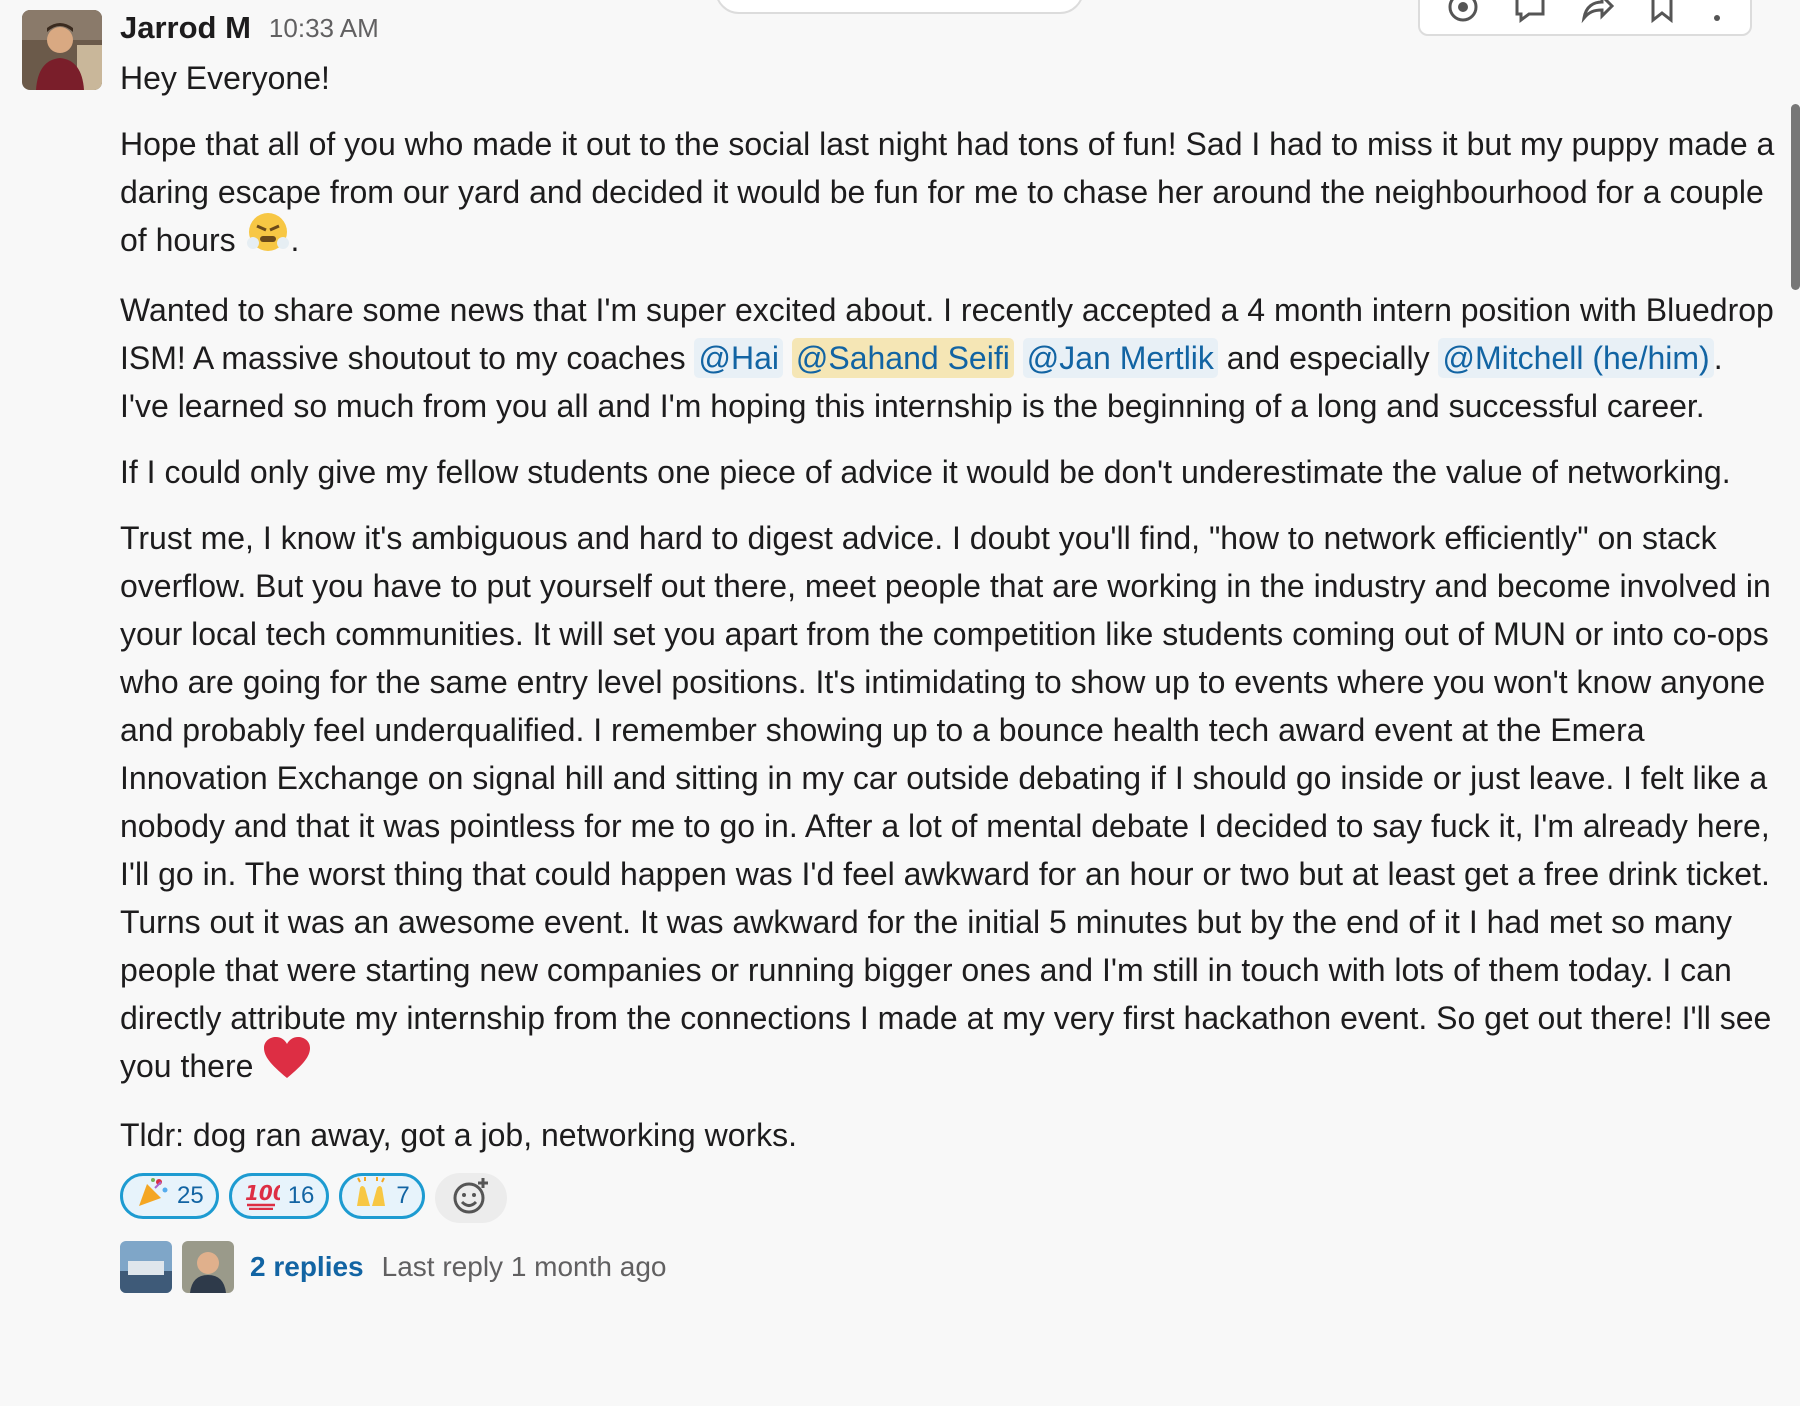 This screenshot has width=1800, height=1406. I want to click on raised-hands-emoji-icon, so click(371, 1196).